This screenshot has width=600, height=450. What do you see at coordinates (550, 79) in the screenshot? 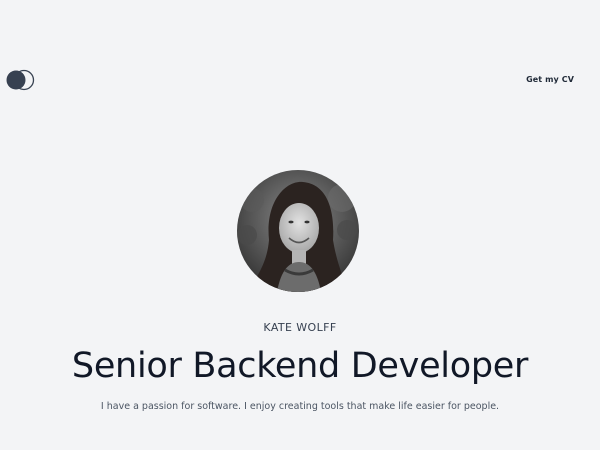
I see `get-cv-link: Get my CV` at bounding box center [550, 79].